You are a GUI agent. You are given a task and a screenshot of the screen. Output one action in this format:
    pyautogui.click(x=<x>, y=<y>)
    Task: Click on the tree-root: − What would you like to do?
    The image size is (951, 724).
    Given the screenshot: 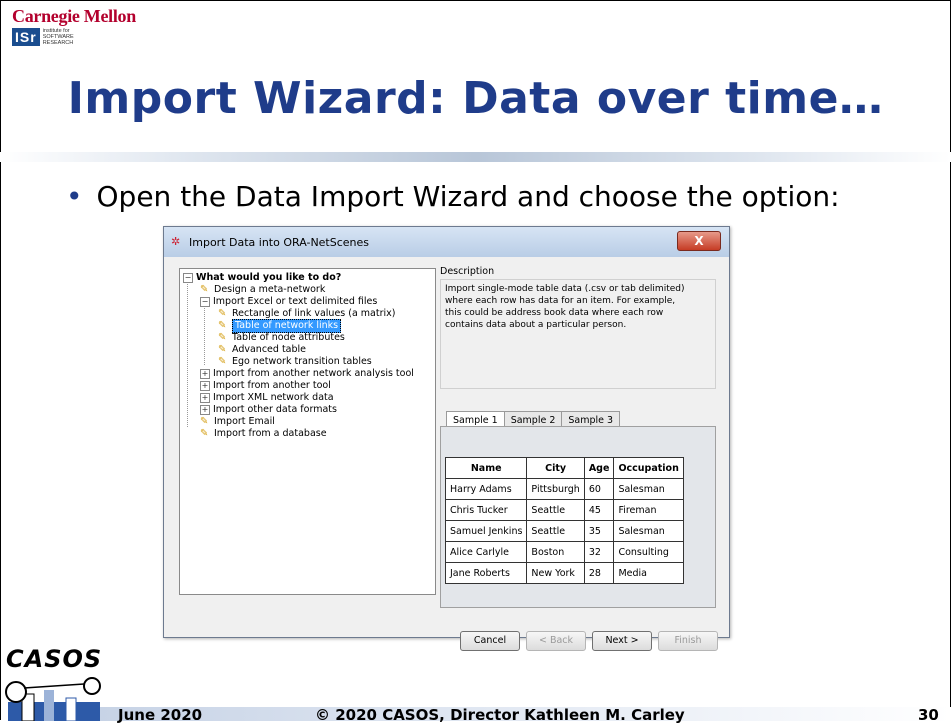 What is the action you would take?
    pyautogui.click(x=262, y=278)
    